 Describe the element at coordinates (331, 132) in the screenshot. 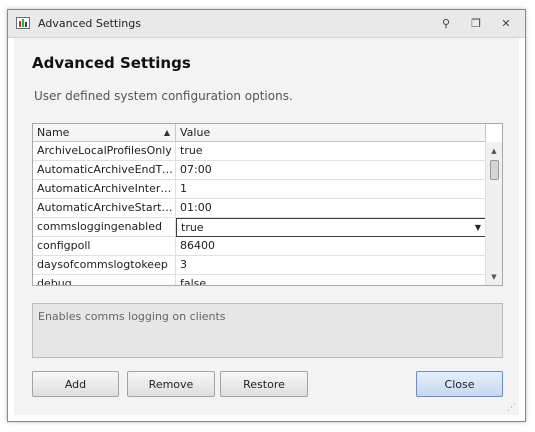

I see `column-header-value: Value` at that location.